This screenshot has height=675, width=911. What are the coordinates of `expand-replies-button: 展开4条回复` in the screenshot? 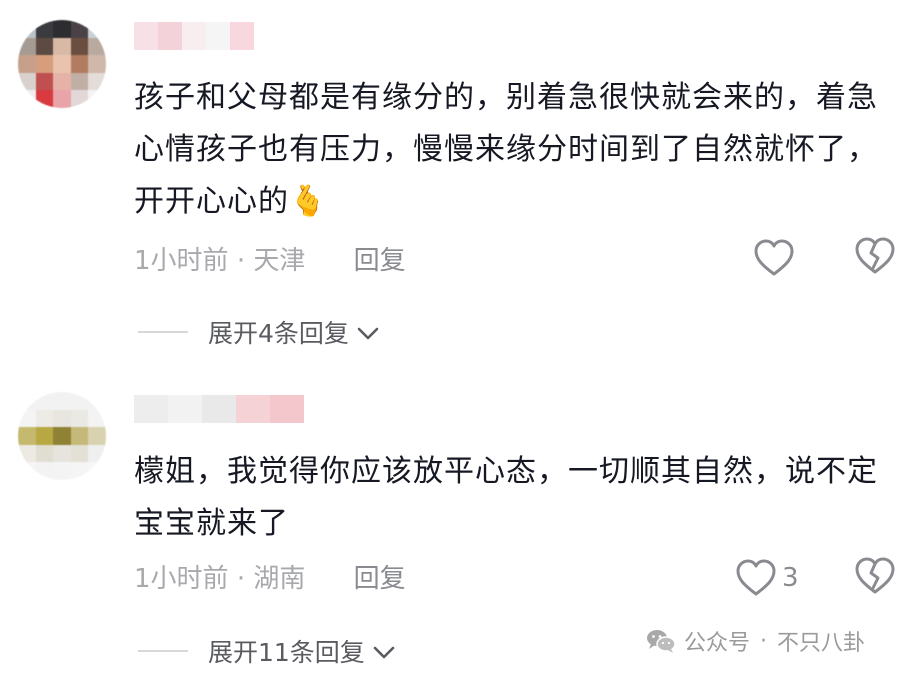 It's located at (258, 332).